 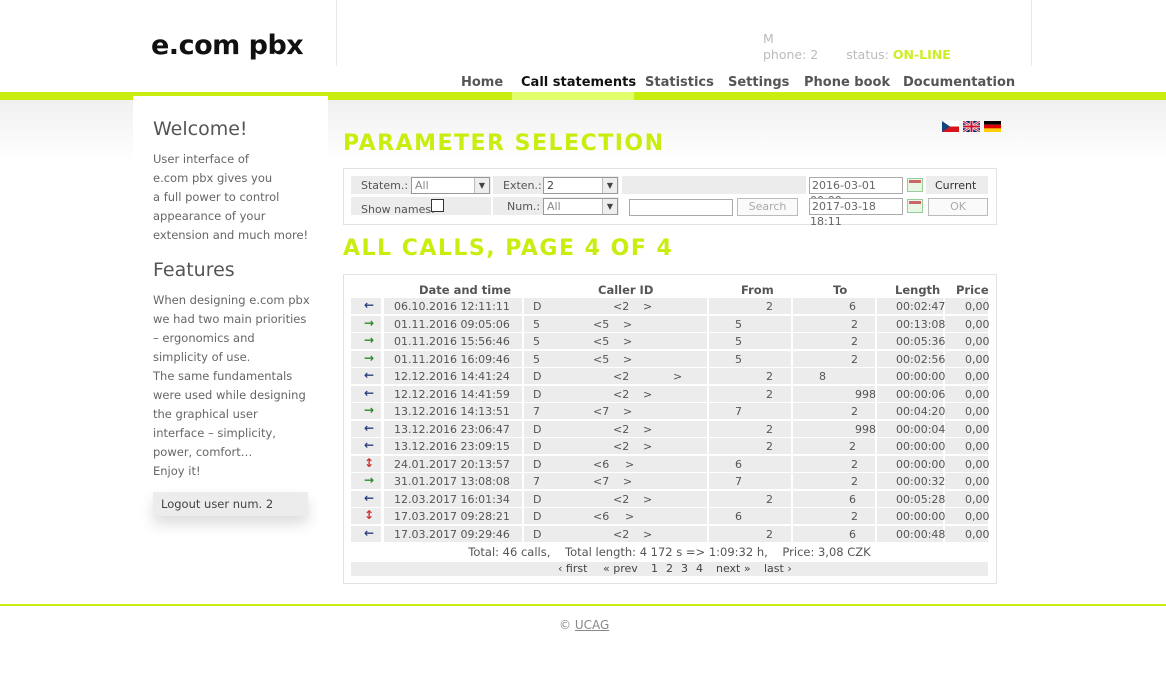 What do you see at coordinates (452, 359) in the screenshot?
I see `cell-date: 01.11.2016 16:09:46` at bounding box center [452, 359].